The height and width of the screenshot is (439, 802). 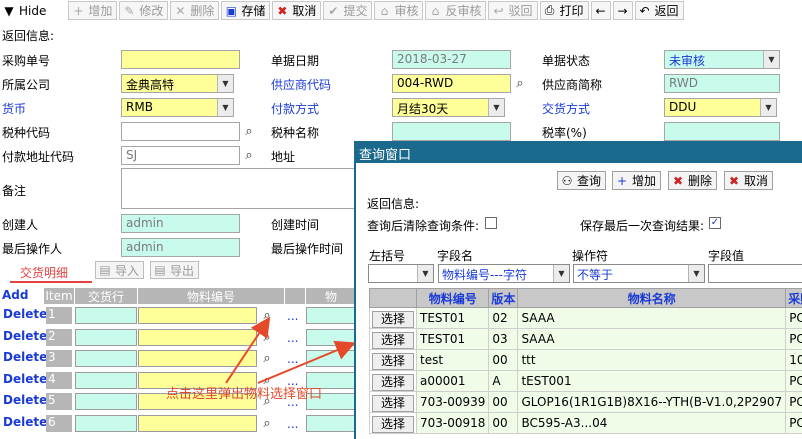 What do you see at coordinates (504, 273) in the screenshot?
I see `field-select: 物料编号---字符 ▼` at bounding box center [504, 273].